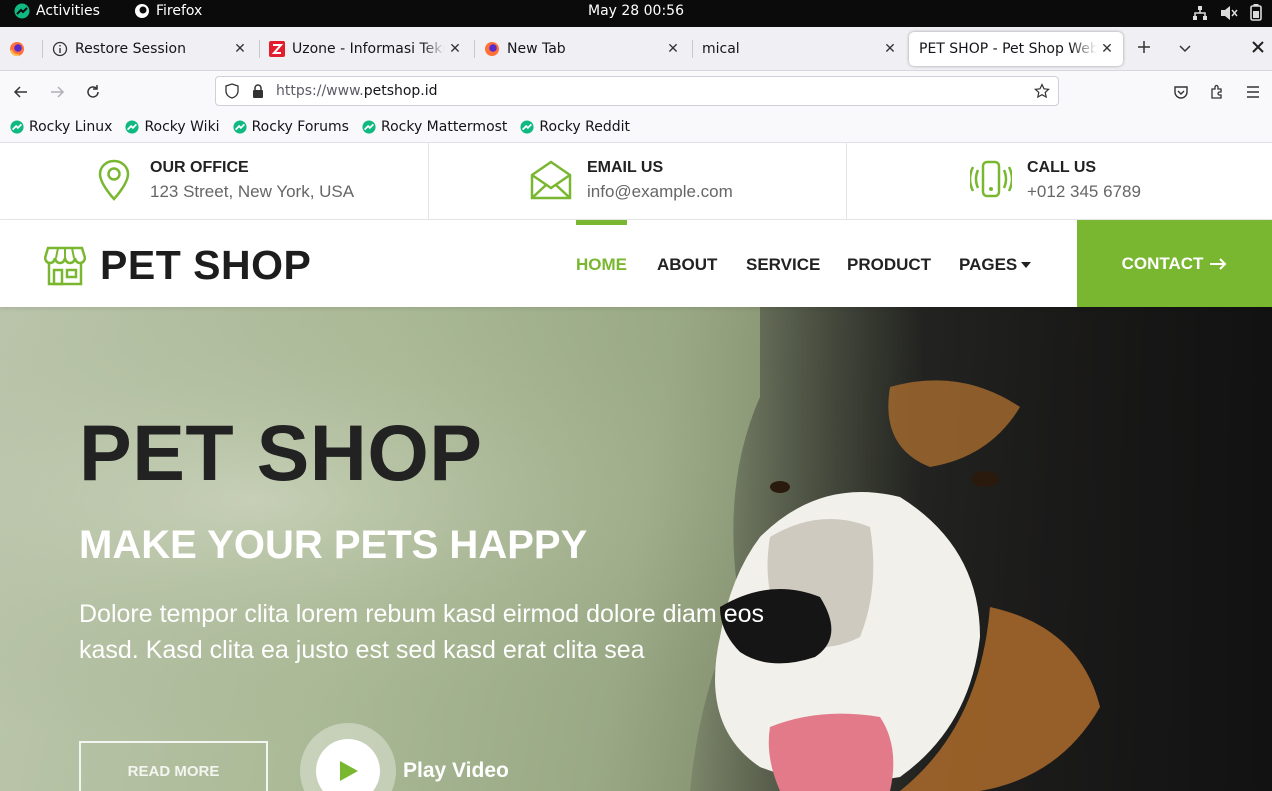 This screenshot has height=791, width=1272. I want to click on contact-label: CONTACT, so click(1162, 263).